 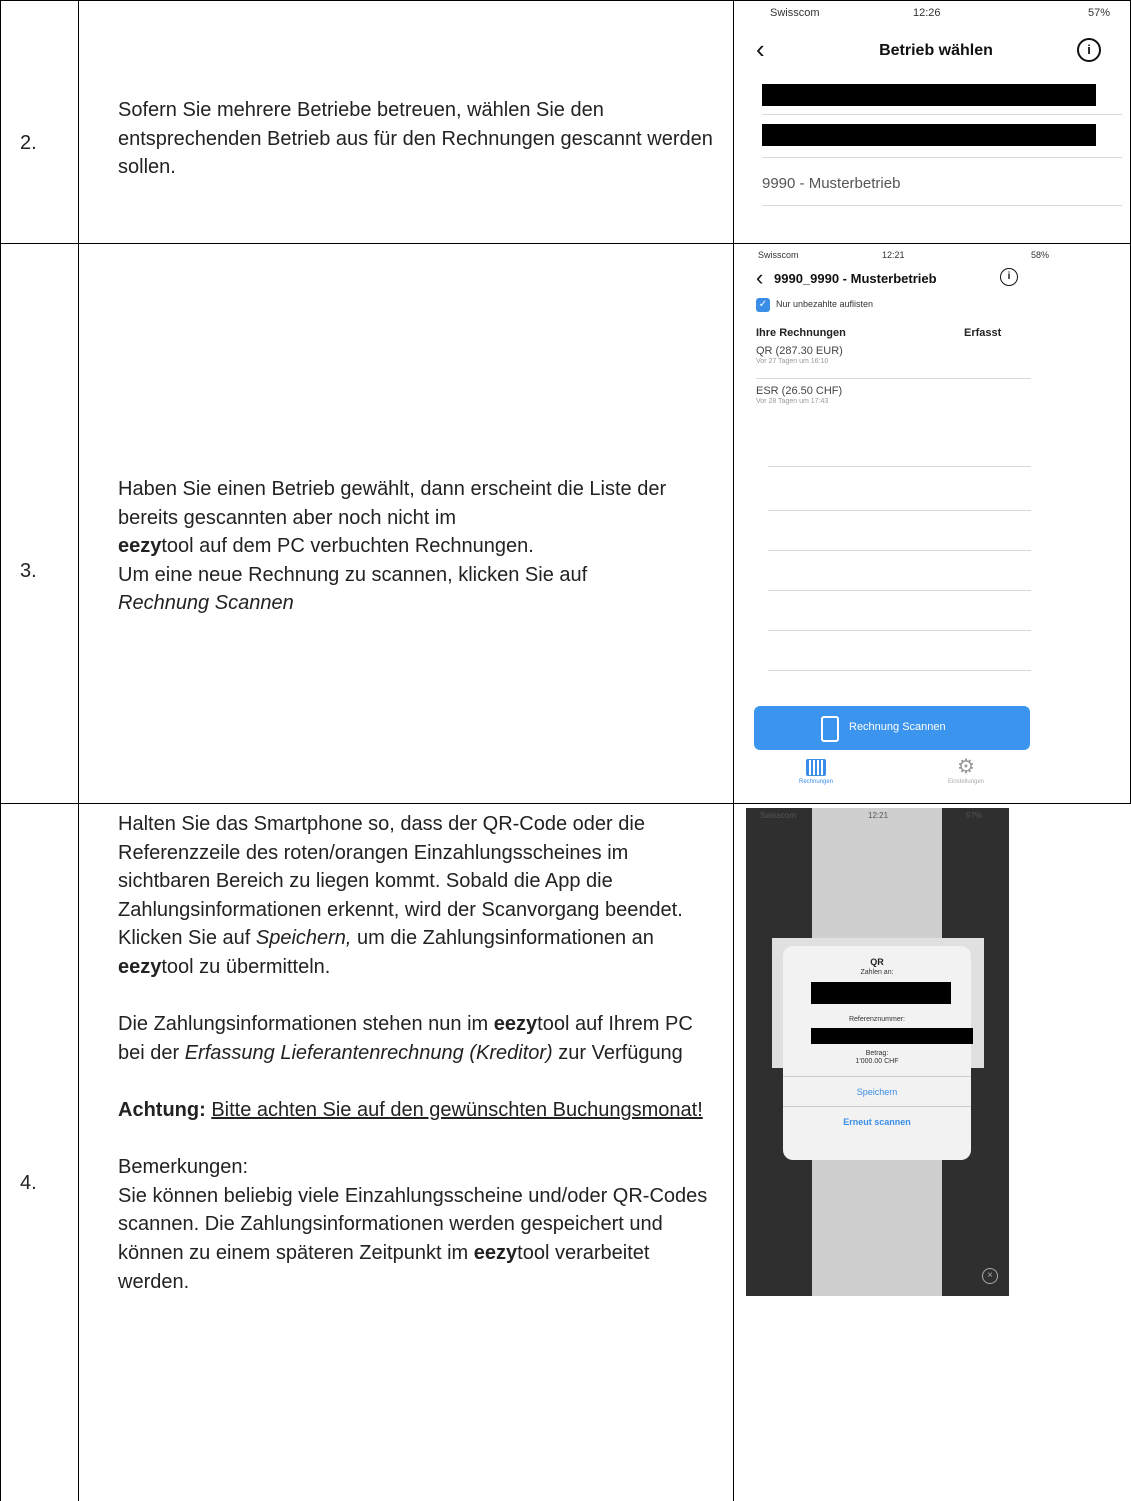 I want to click on checkbox-label: Nur unbezahlte auflisten, so click(x=825, y=304).